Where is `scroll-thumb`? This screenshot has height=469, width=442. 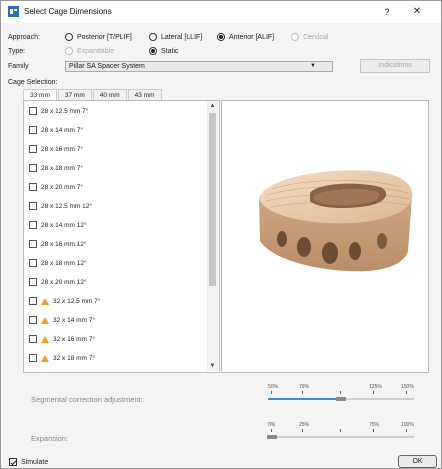 scroll-thumb is located at coordinates (212, 199).